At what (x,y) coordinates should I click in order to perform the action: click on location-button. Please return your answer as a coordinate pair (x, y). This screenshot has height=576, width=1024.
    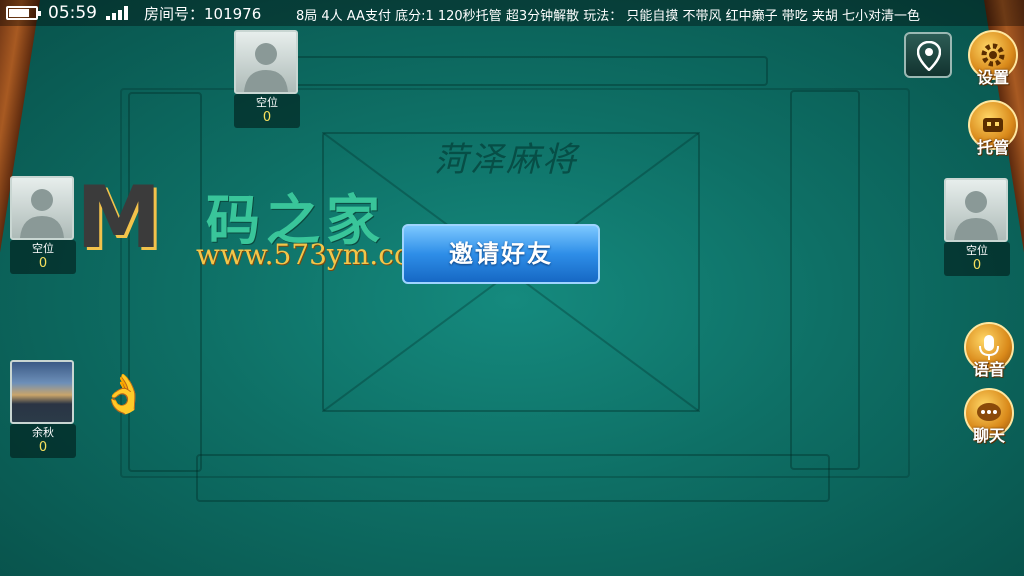
    Looking at the image, I should click on (928, 55).